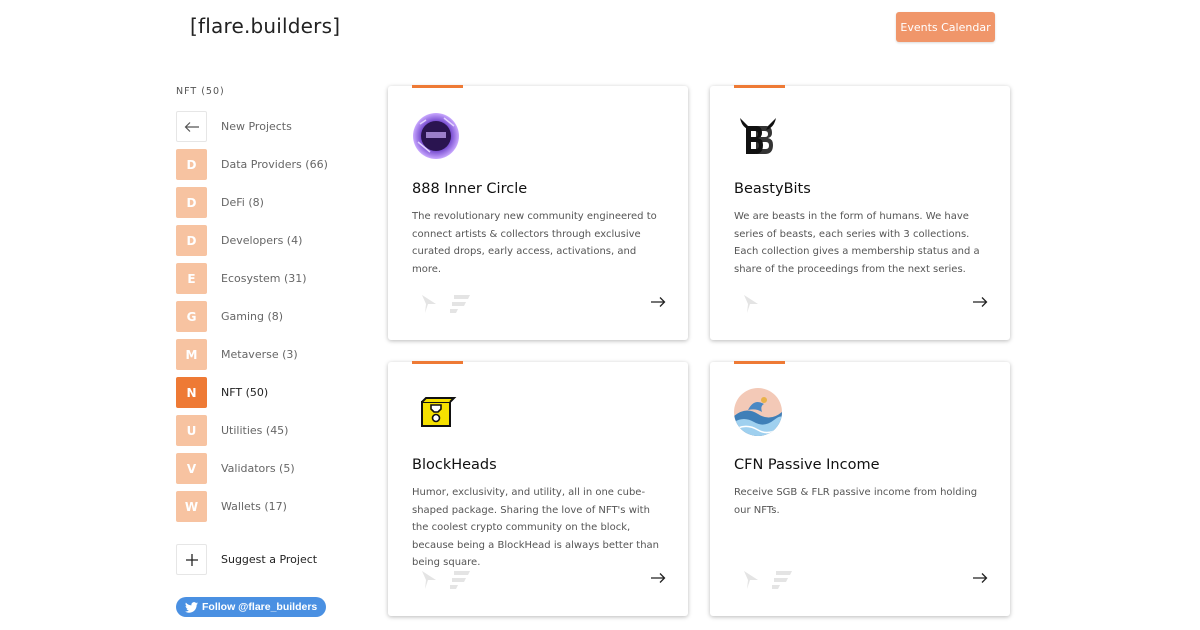  What do you see at coordinates (191, 430) in the screenshot?
I see `category-badge: U` at bounding box center [191, 430].